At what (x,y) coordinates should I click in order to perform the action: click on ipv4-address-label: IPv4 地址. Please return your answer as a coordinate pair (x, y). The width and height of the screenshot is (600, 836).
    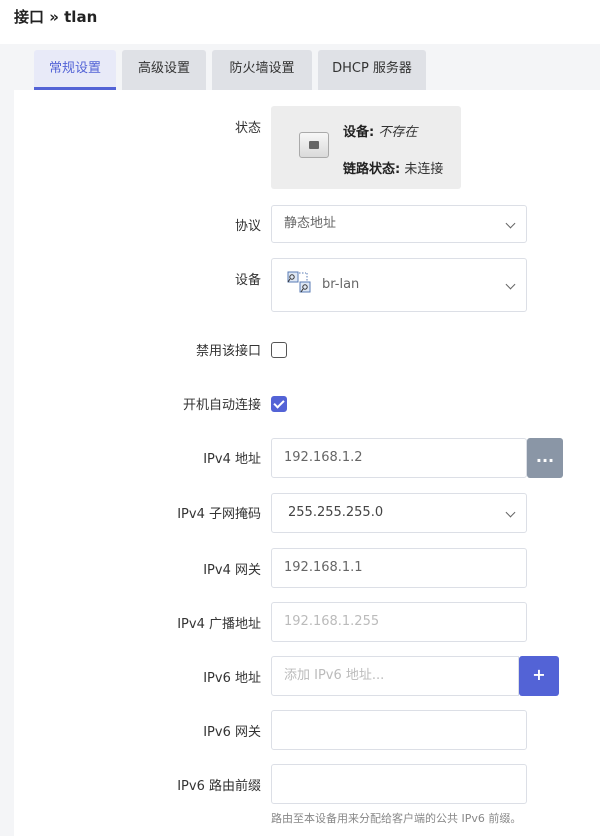
    Looking at the image, I should click on (232, 459).